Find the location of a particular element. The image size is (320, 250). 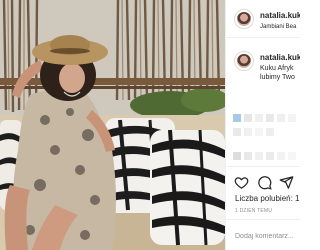

post-time: 1 DZIEŃ TEMU is located at coordinates (254, 211).